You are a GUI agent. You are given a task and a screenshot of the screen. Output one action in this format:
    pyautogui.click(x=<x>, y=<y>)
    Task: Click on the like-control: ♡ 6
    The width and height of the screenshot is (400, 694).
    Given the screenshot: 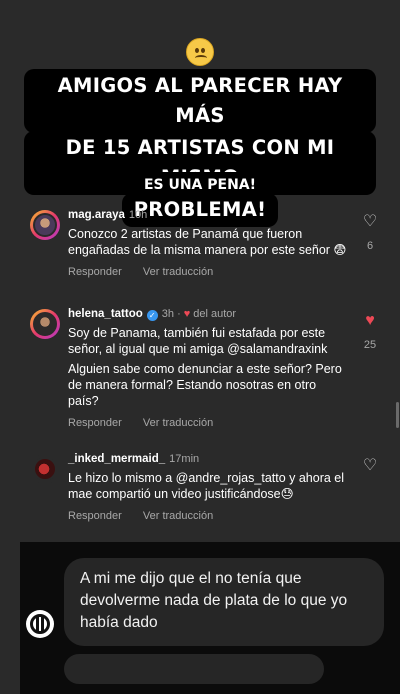 What is the action you would take?
    pyautogui.click(x=370, y=233)
    